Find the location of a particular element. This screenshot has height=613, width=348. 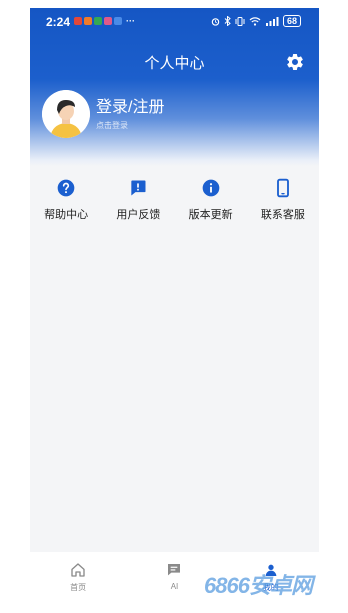

action-label: 用户反馈 is located at coordinates (138, 215).